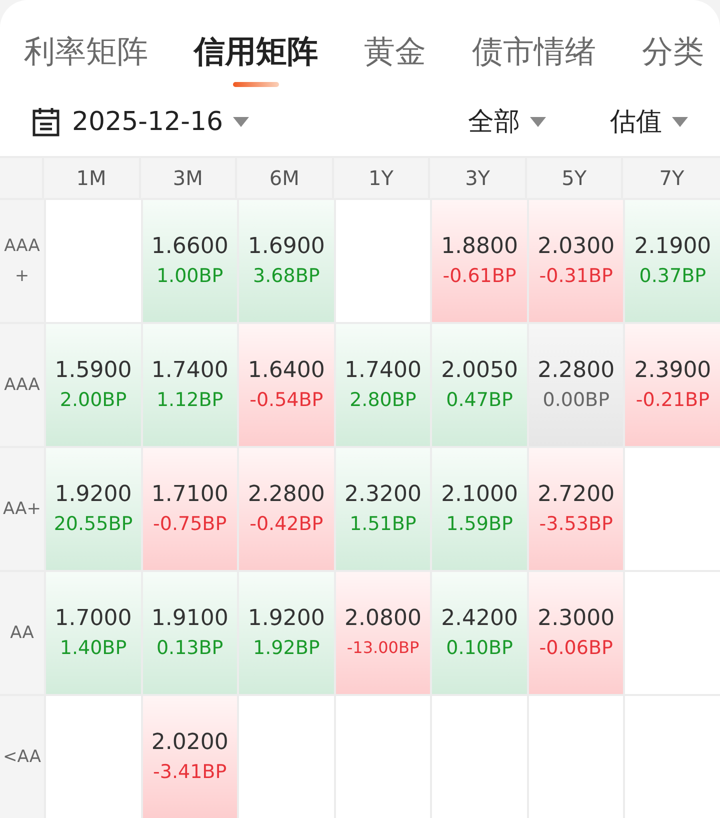 The height and width of the screenshot is (818, 720). Describe the element at coordinates (287, 400) in the screenshot. I see `rate-change: -0.54BP` at that location.